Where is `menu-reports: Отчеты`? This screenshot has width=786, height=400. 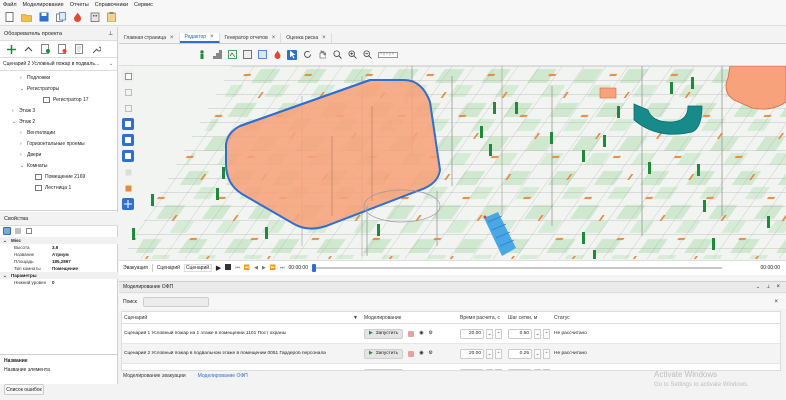 menu-reports: Отчеты is located at coordinates (79, 5).